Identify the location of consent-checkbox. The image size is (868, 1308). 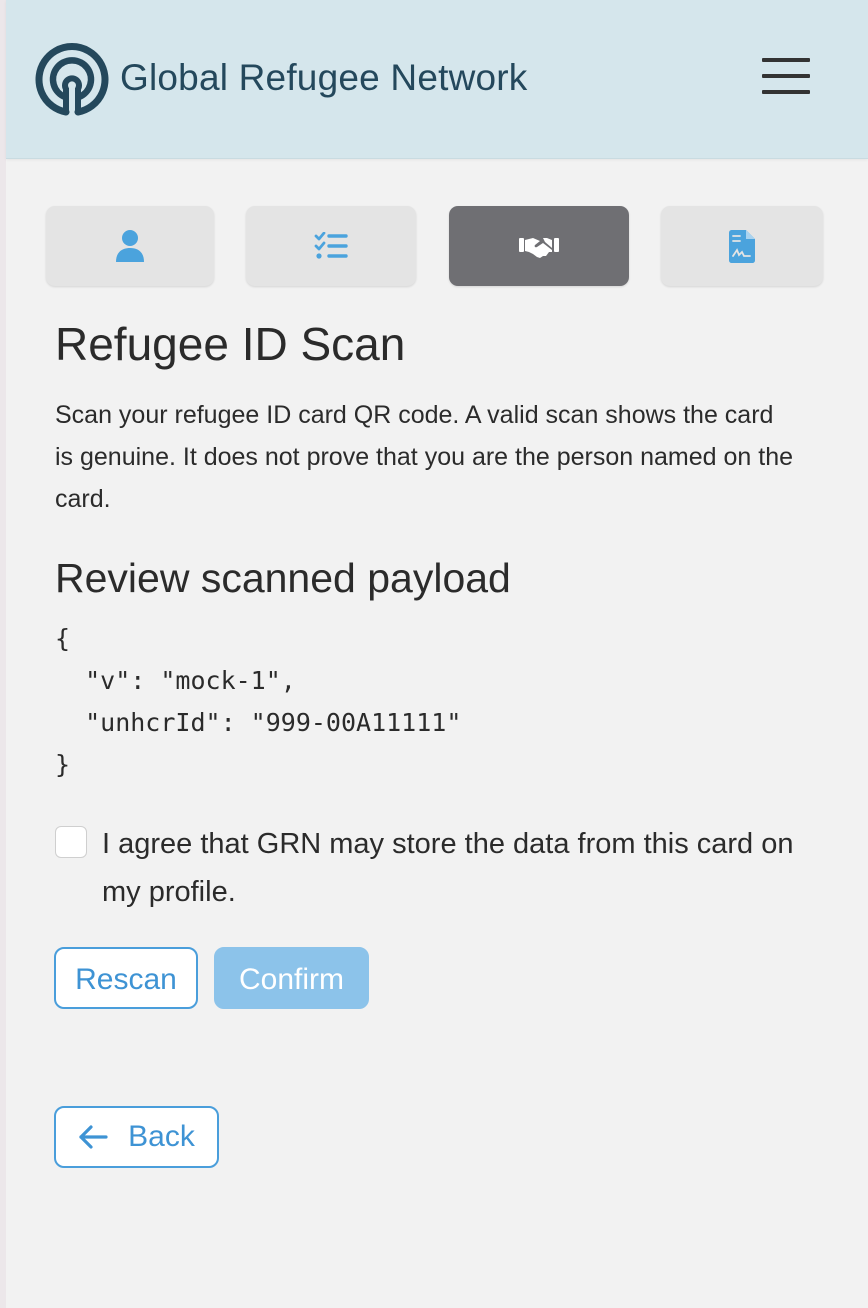
(71, 842).